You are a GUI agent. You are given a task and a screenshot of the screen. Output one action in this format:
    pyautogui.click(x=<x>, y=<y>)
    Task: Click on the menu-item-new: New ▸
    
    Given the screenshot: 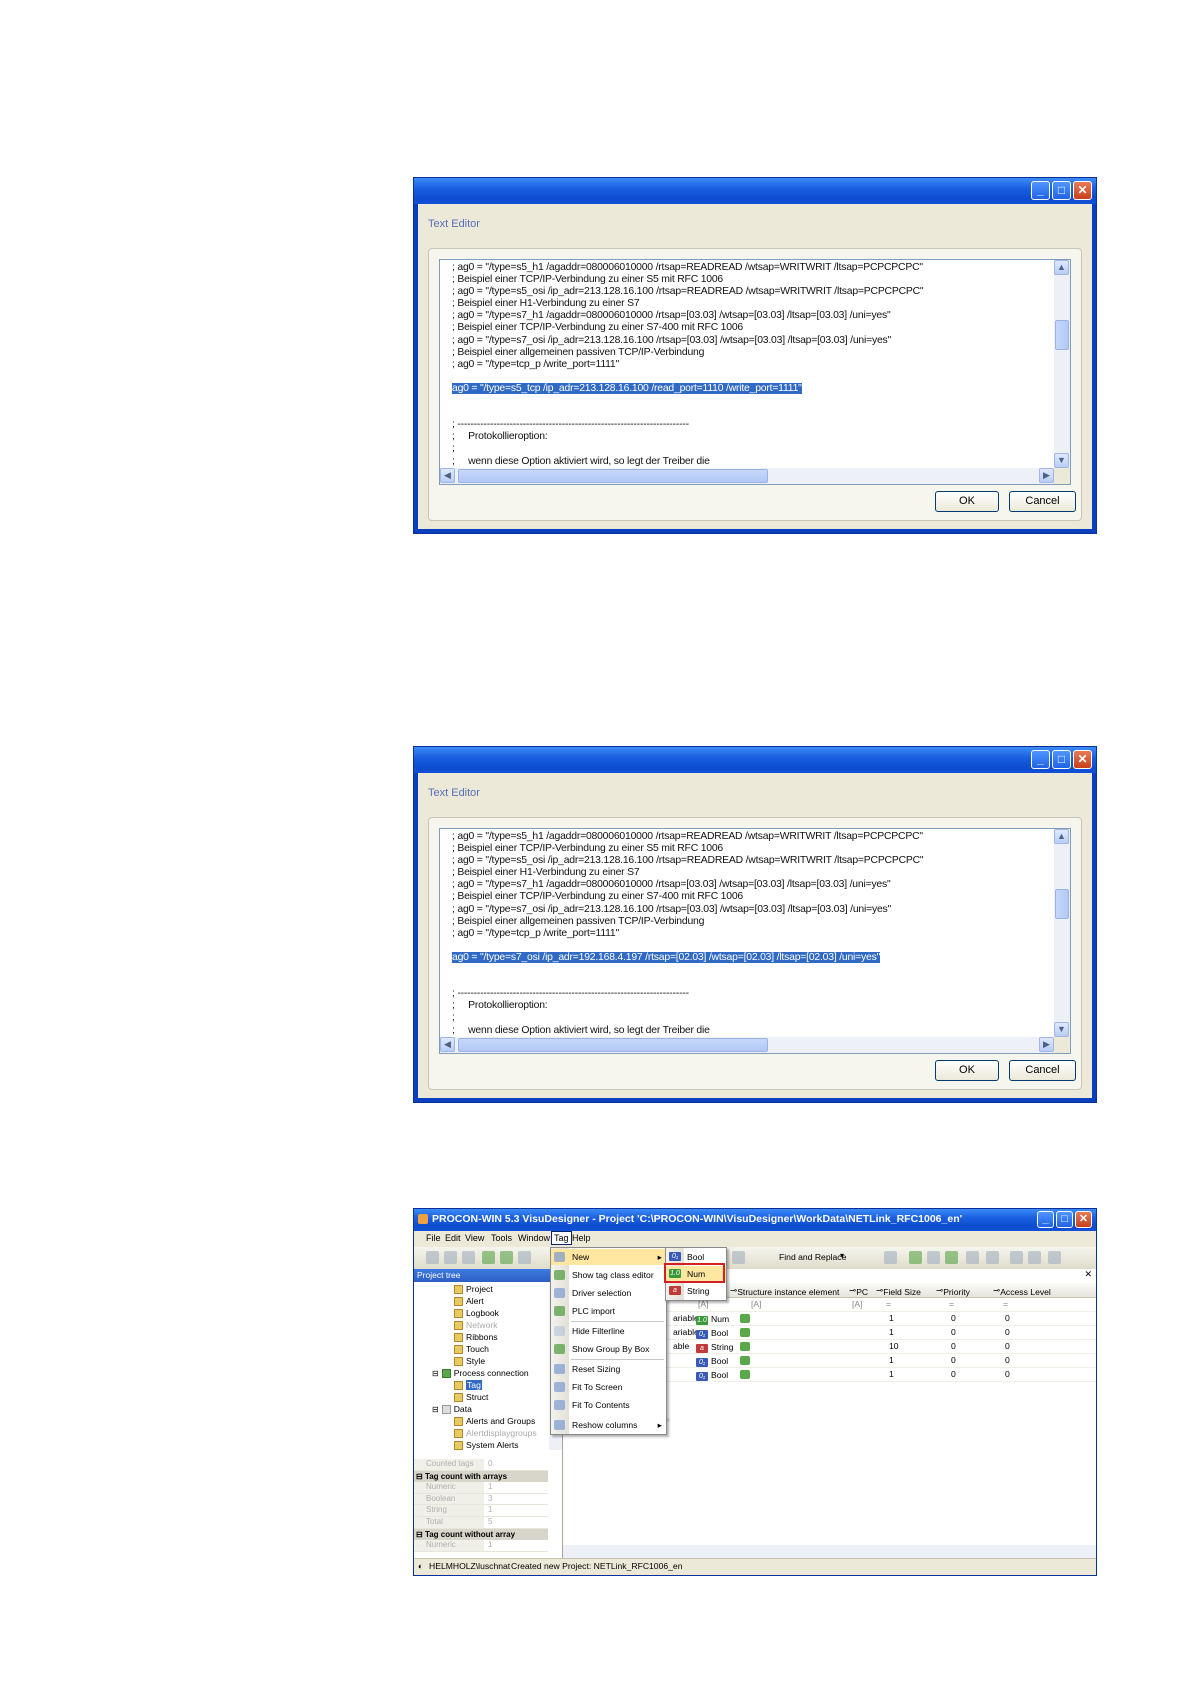 What is the action you would take?
    pyautogui.click(x=608, y=1257)
    